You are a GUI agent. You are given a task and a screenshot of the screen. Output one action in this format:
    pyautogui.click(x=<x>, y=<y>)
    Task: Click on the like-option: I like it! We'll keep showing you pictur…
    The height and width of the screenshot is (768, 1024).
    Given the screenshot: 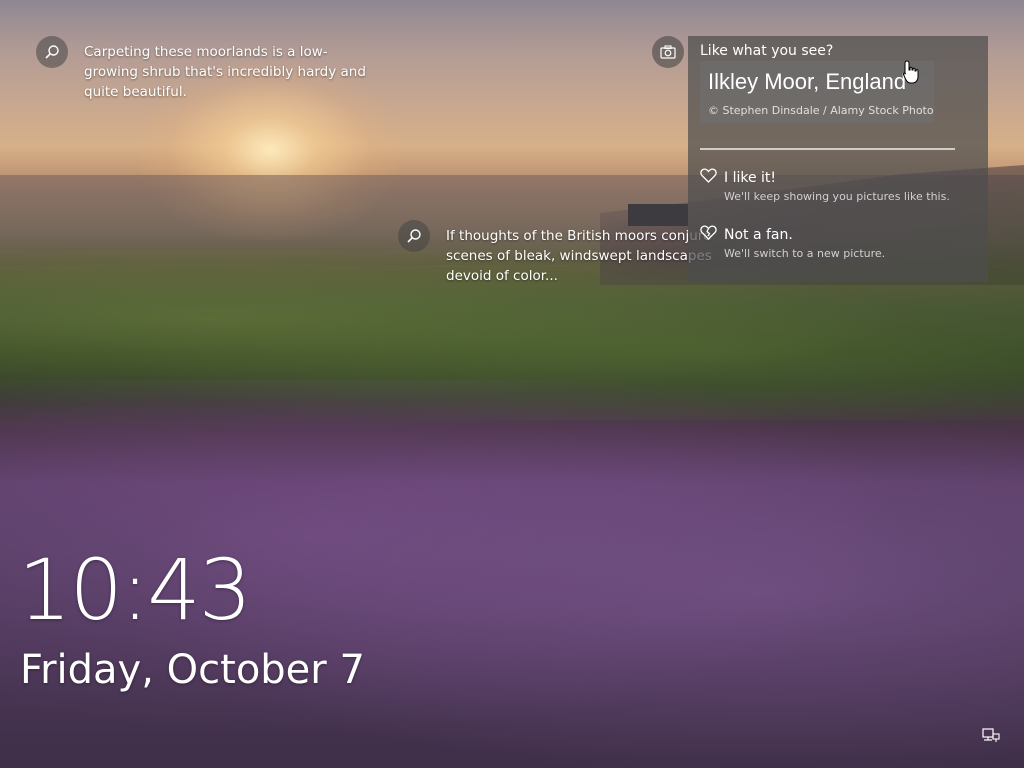 What is the action you would take?
    pyautogui.click(x=835, y=185)
    